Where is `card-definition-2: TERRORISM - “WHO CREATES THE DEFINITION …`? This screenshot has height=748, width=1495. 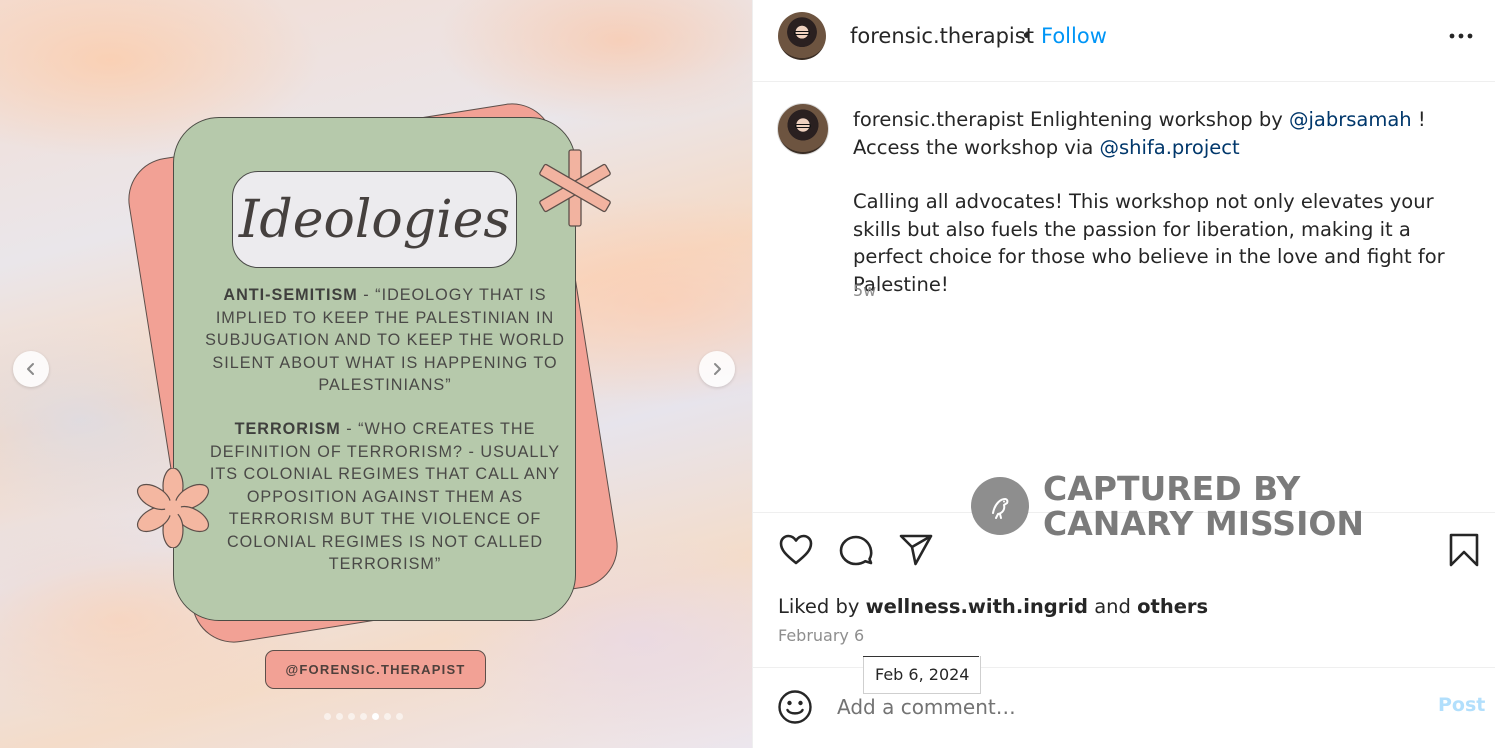
card-definition-2: TERRORISM - “WHO CREATES THE DEFINITION … is located at coordinates (385, 497).